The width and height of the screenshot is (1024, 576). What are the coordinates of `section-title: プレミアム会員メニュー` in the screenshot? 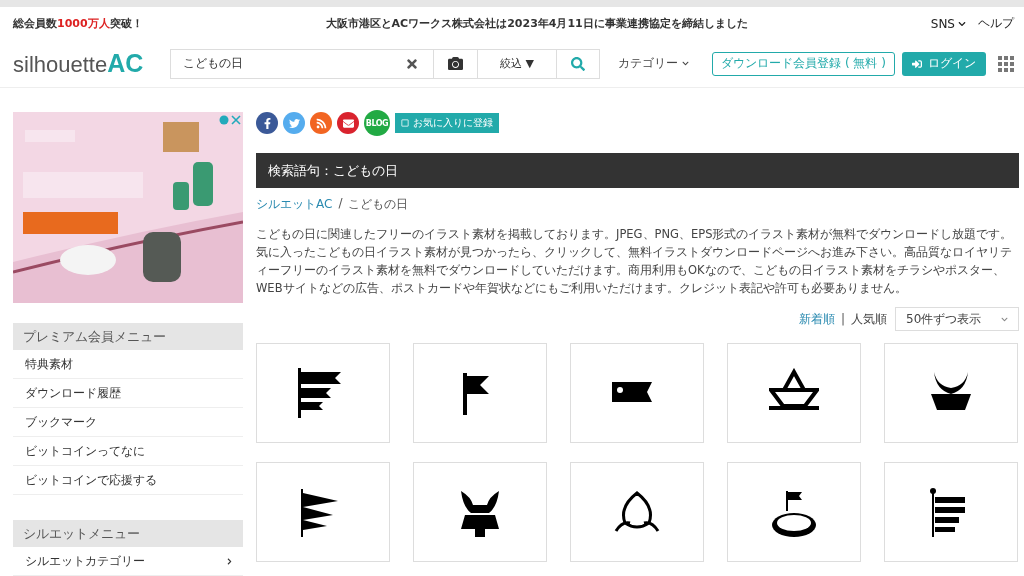 It's located at (128, 336).